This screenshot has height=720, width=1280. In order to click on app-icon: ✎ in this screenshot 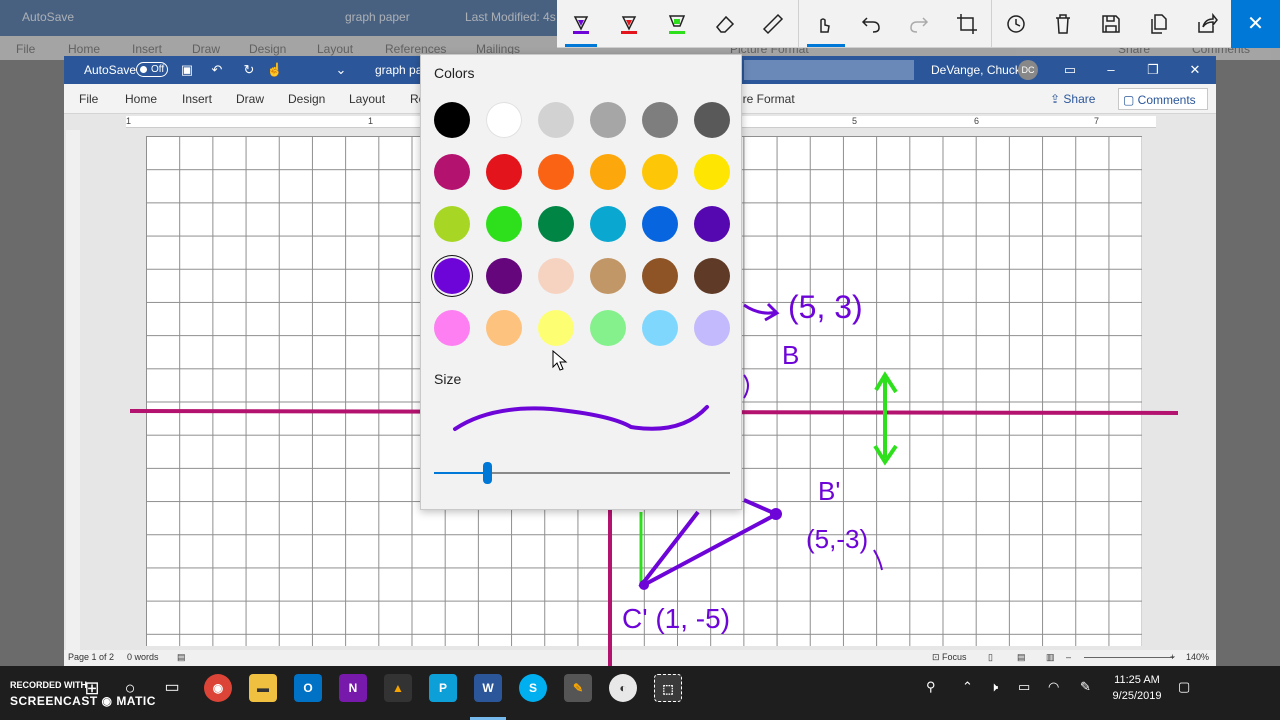, I will do `click(578, 688)`.